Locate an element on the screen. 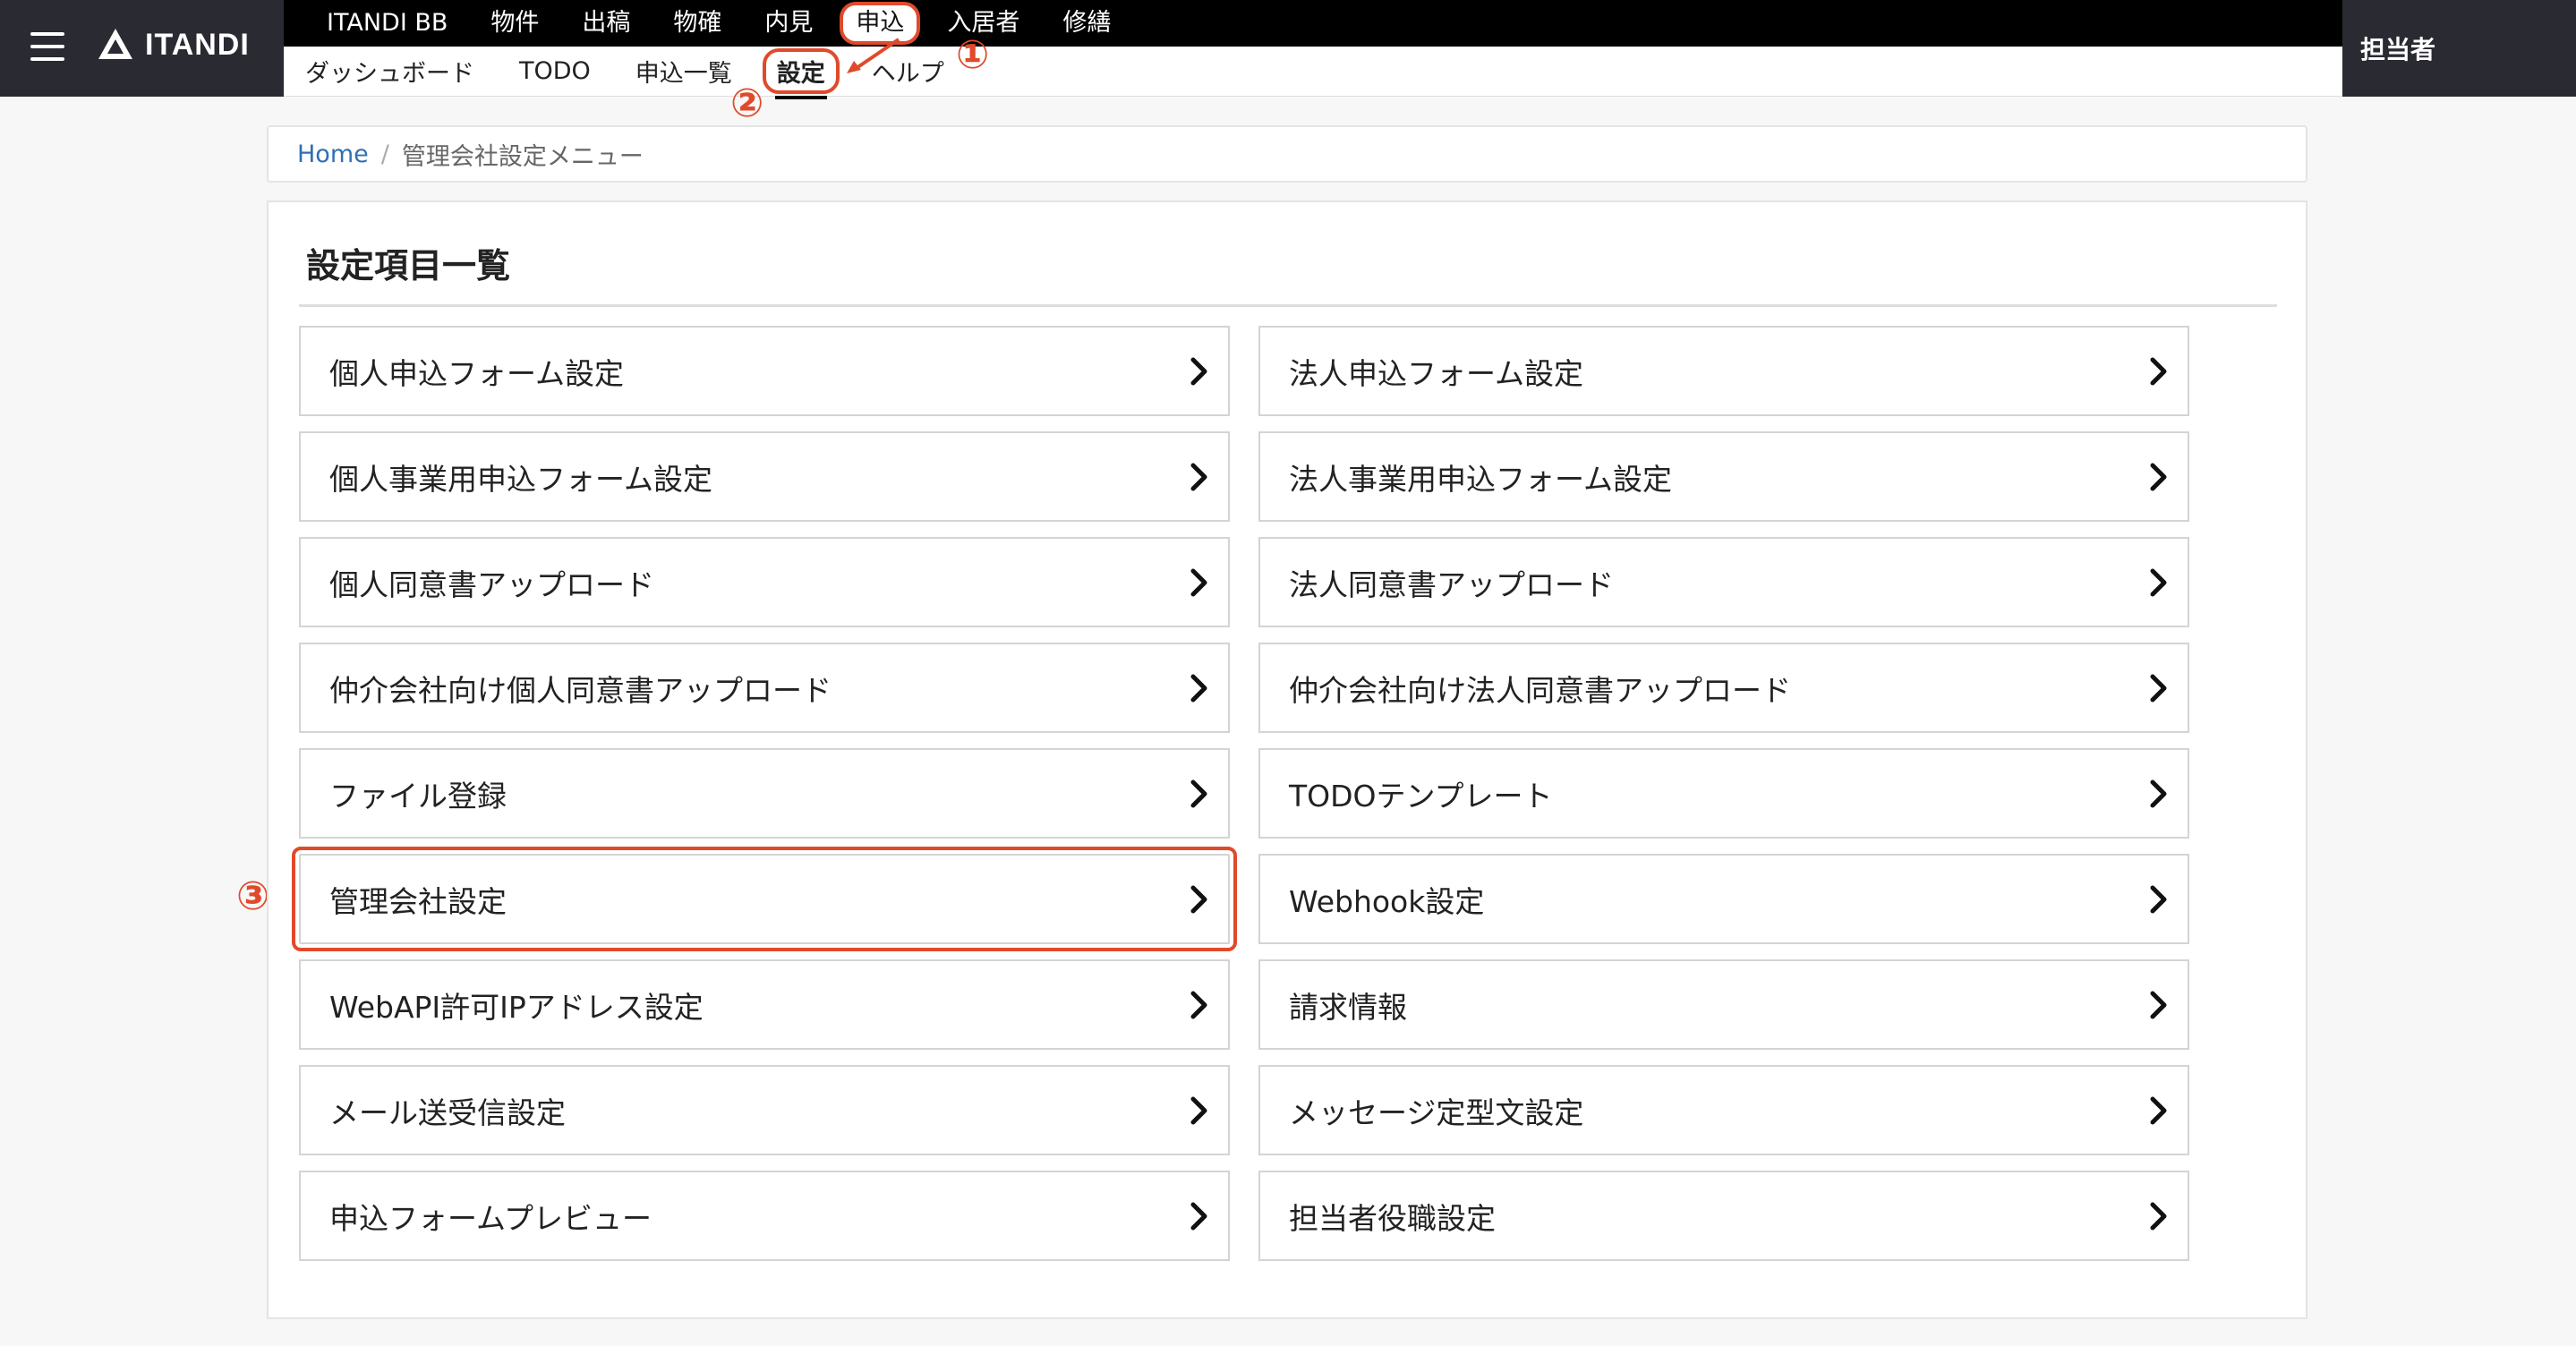 Image resolution: width=2576 pixels, height=1346 pixels. settings-menu-item-label: 担当者役職設定 is located at coordinates (1392, 1218).